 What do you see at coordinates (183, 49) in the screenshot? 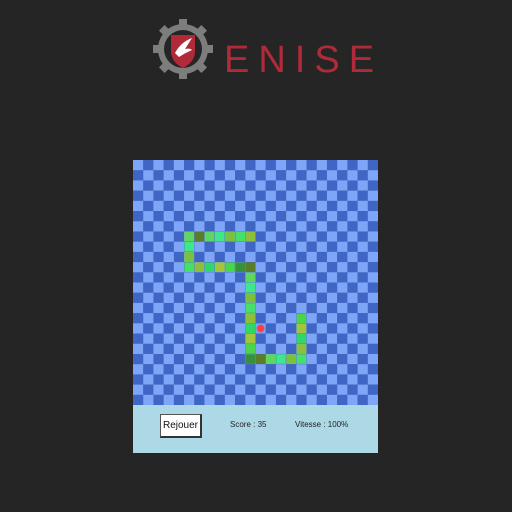
I see `gear-shield-icon` at bounding box center [183, 49].